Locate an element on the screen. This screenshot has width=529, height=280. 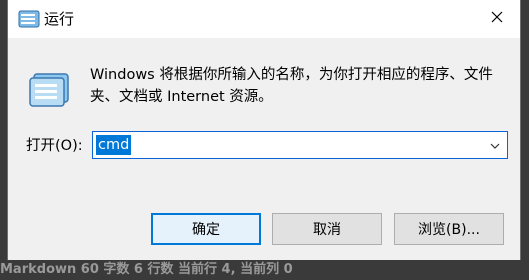
ok-button: 确定 is located at coordinates (206, 229).